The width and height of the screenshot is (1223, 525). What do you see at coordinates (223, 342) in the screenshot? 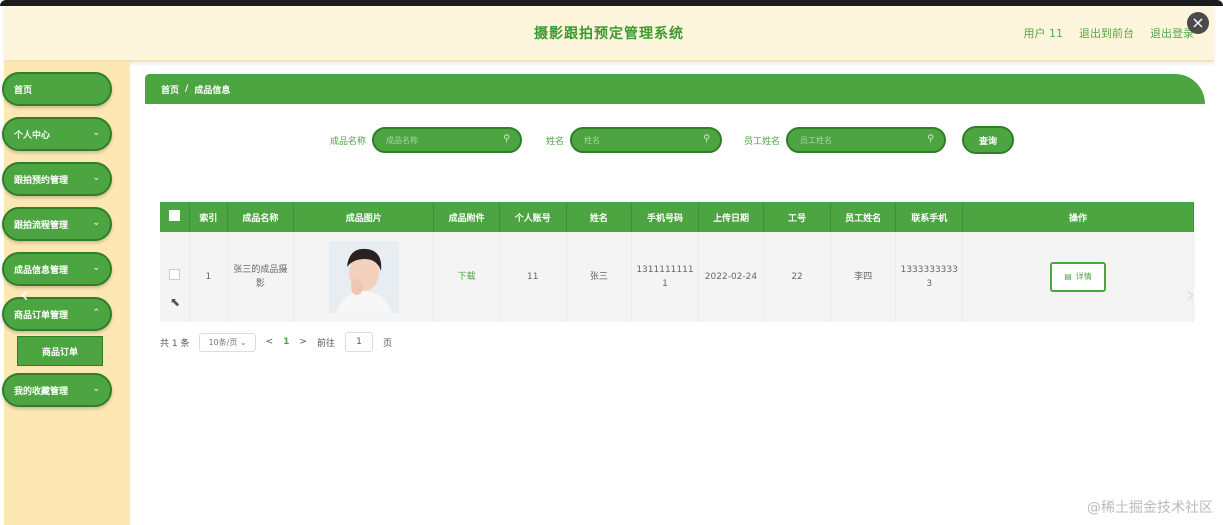
I see `page-size-value: 10条/页` at bounding box center [223, 342].